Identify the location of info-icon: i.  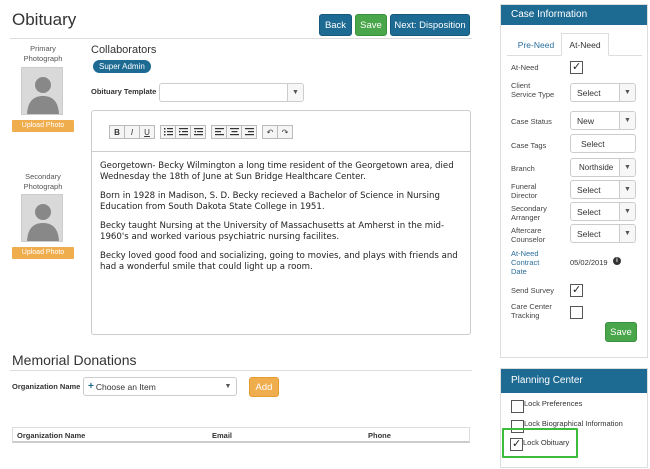
(617, 261).